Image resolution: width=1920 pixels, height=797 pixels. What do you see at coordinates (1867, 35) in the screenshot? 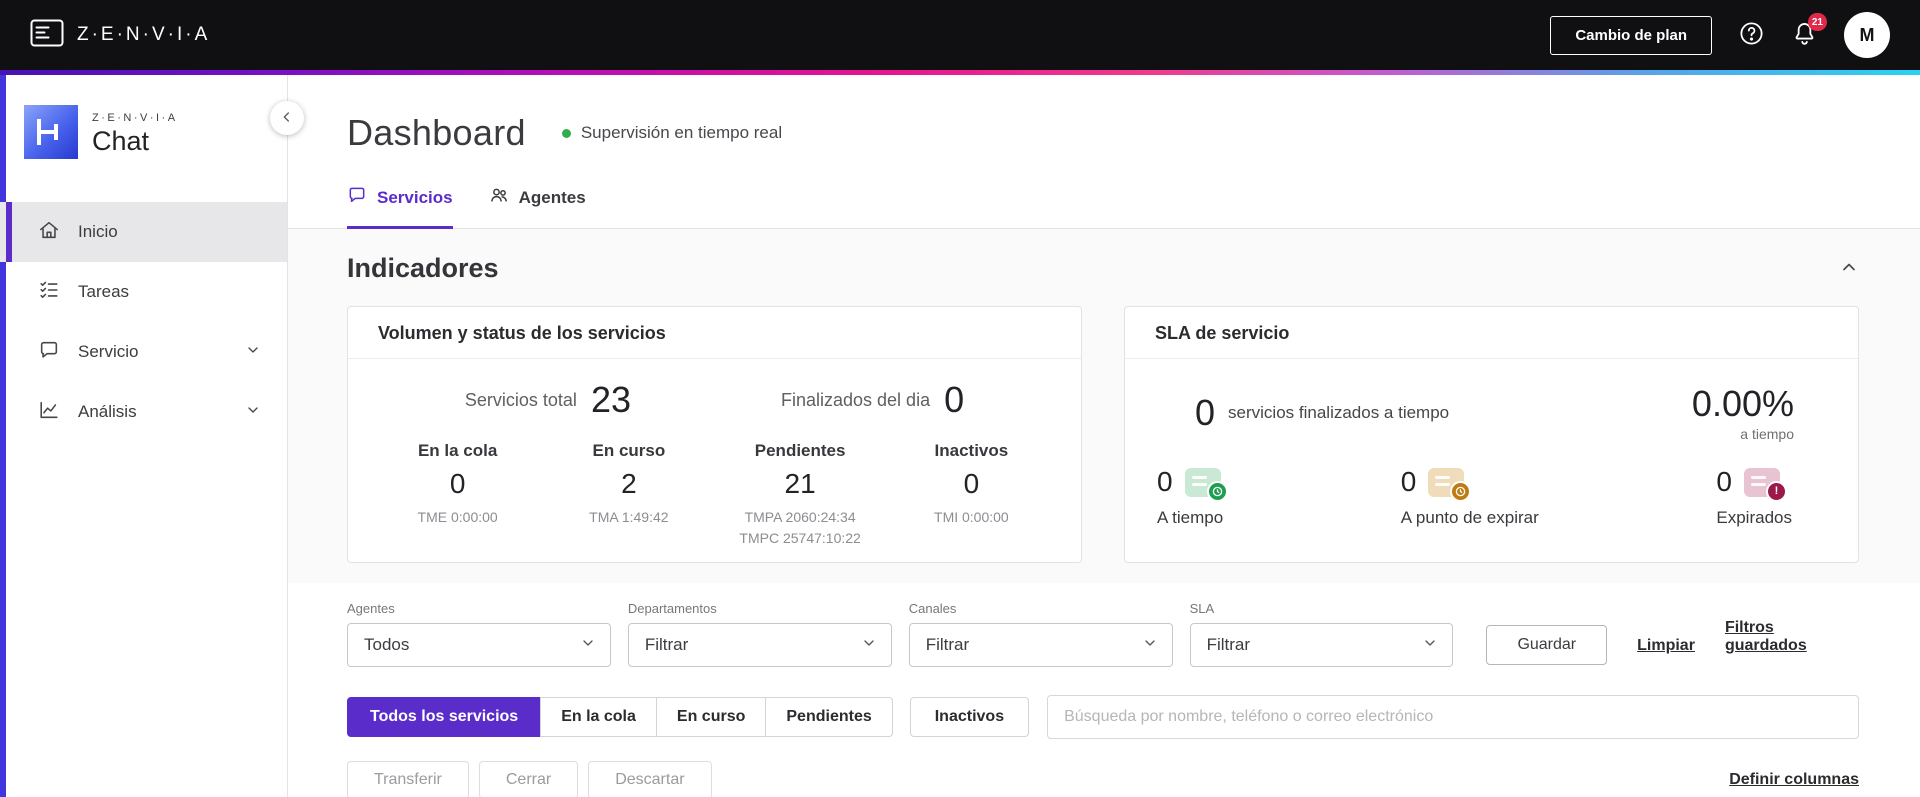
I see `avatar: M` at bounding box center [1867, 35].